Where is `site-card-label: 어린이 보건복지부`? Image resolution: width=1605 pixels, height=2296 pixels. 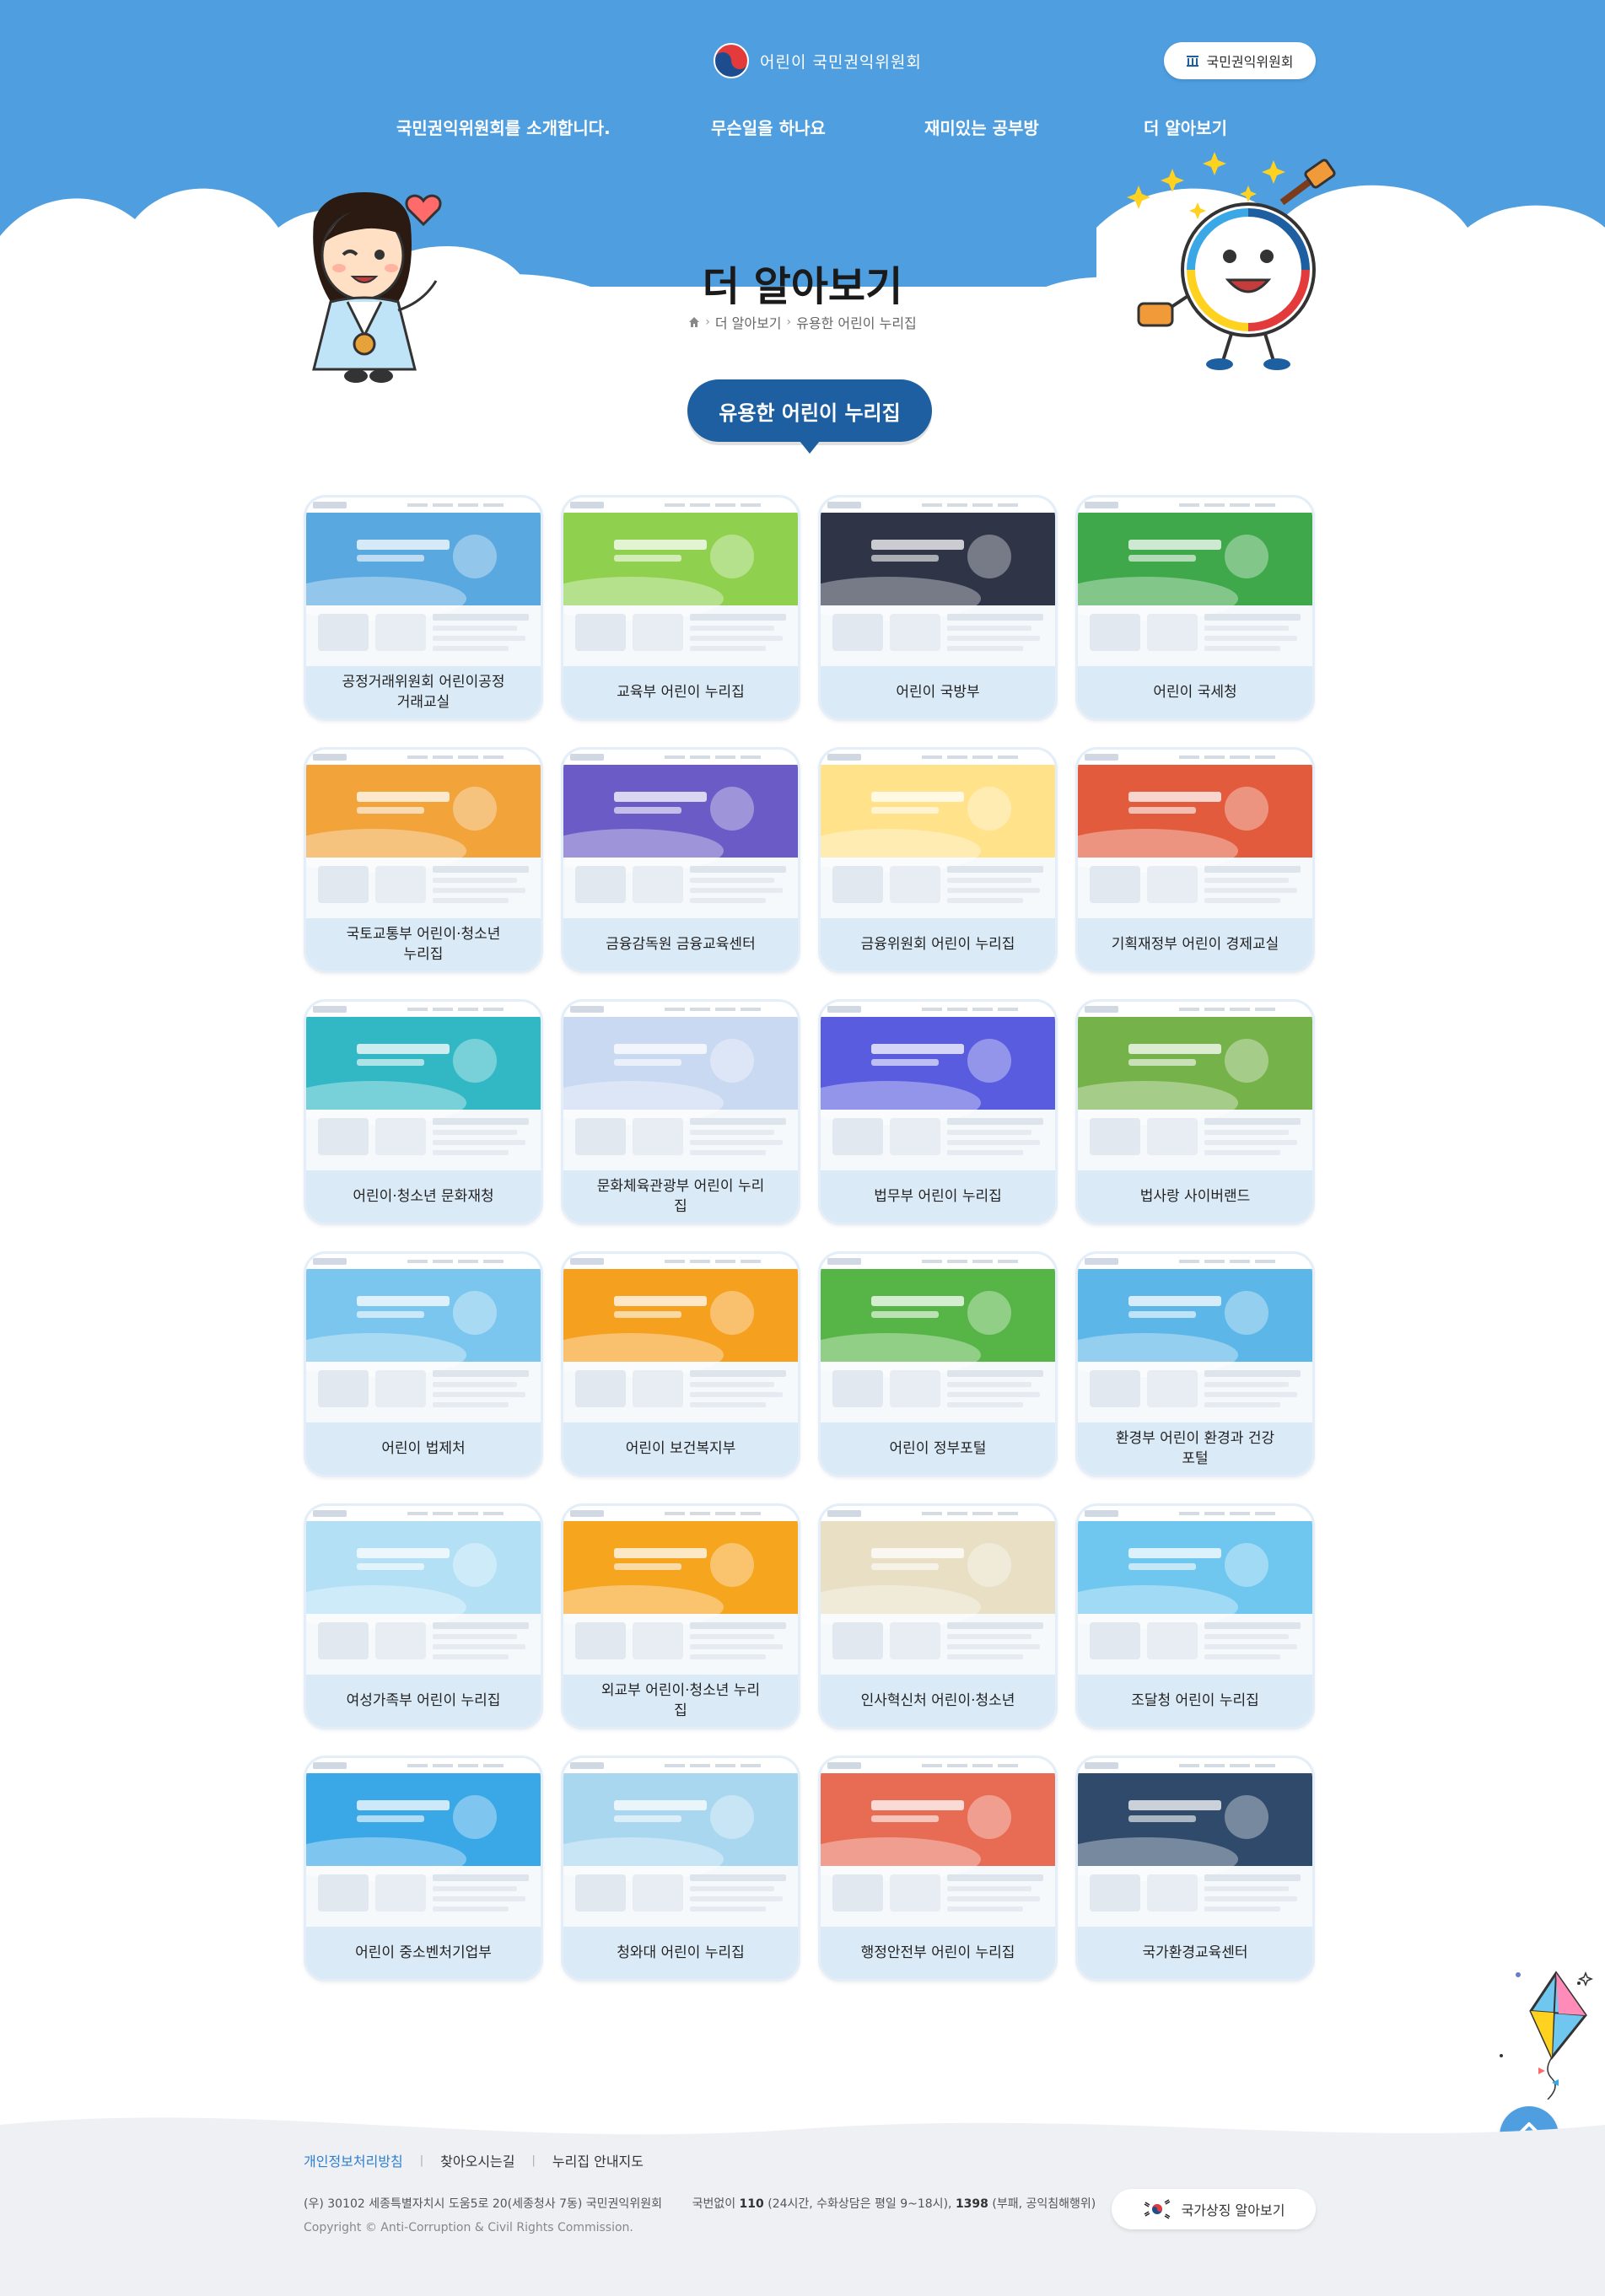
site-card-label: 어린이 보건복지부 is located at coordinates (680, 1449).